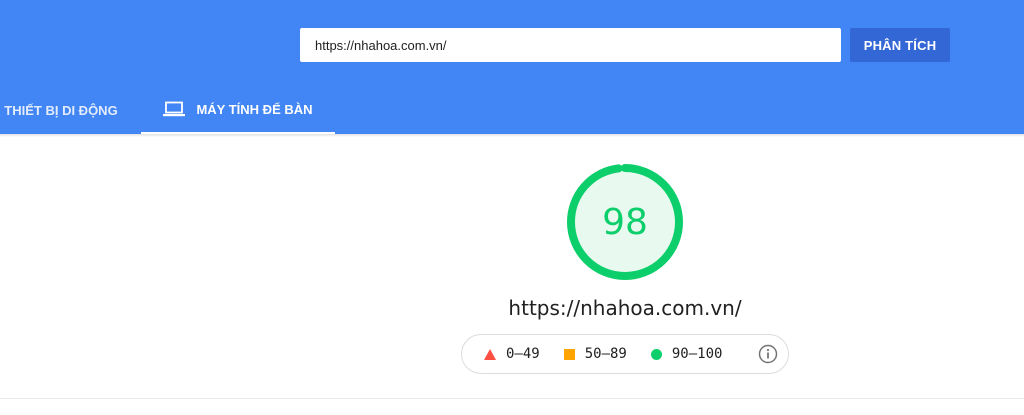 The height and width of the screenshot is (415, 1024). I want to click on legend-item-good: 90–100, so click(686, 354).